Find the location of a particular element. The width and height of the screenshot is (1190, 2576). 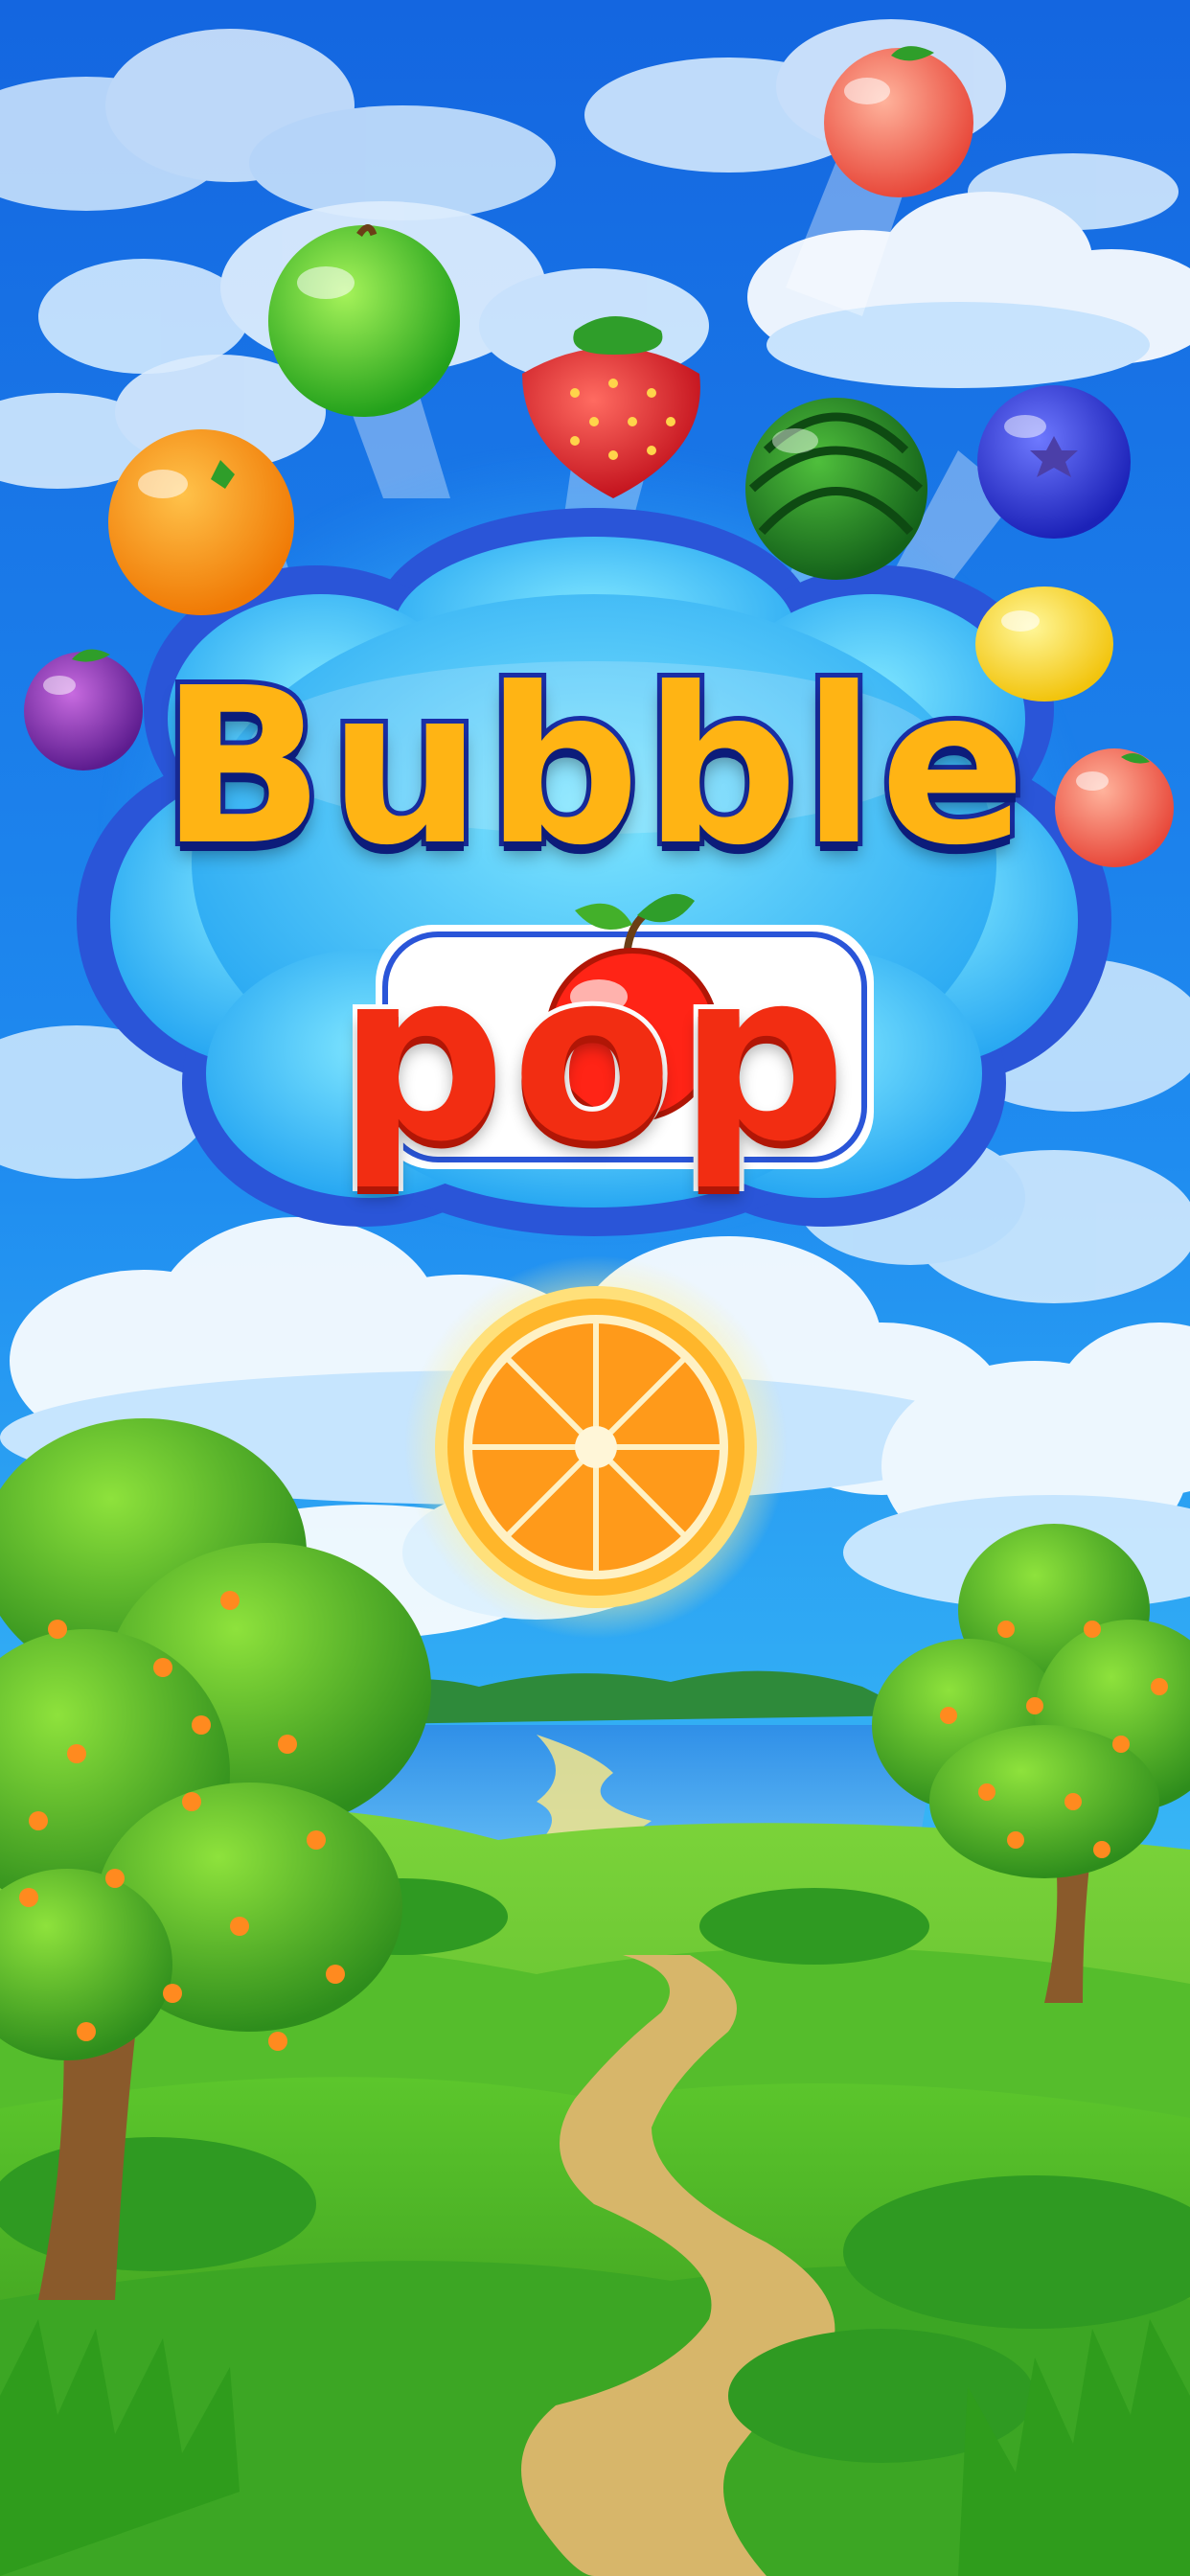

watermelon-bubble-icon is located at coordinates (836, 489).